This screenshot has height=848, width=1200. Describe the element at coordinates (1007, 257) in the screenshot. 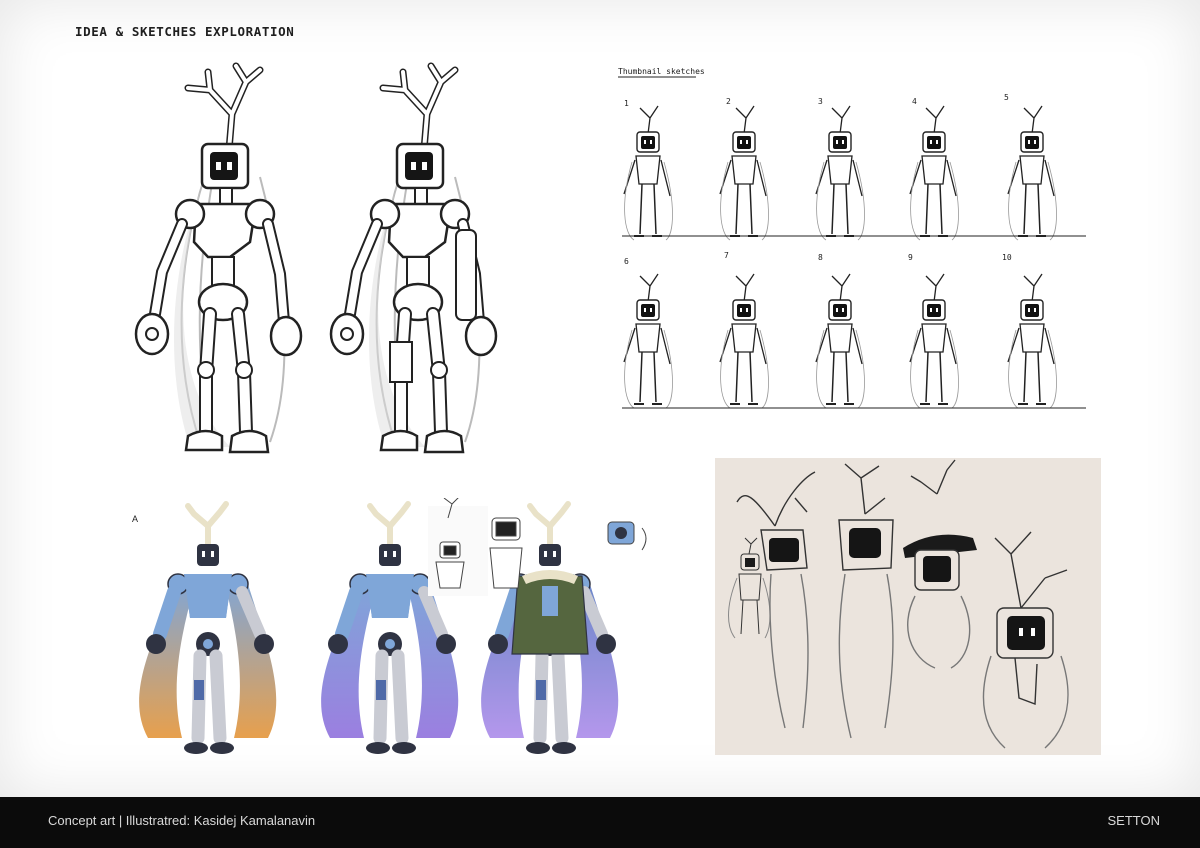

I see `thumb-number: 10` at that location.